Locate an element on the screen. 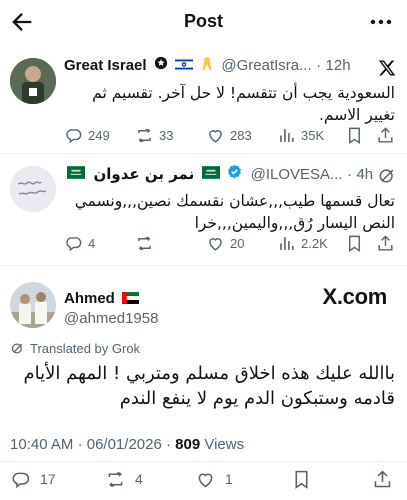  author-handle: @ahmed1958 is located at coordinates (111, 318).